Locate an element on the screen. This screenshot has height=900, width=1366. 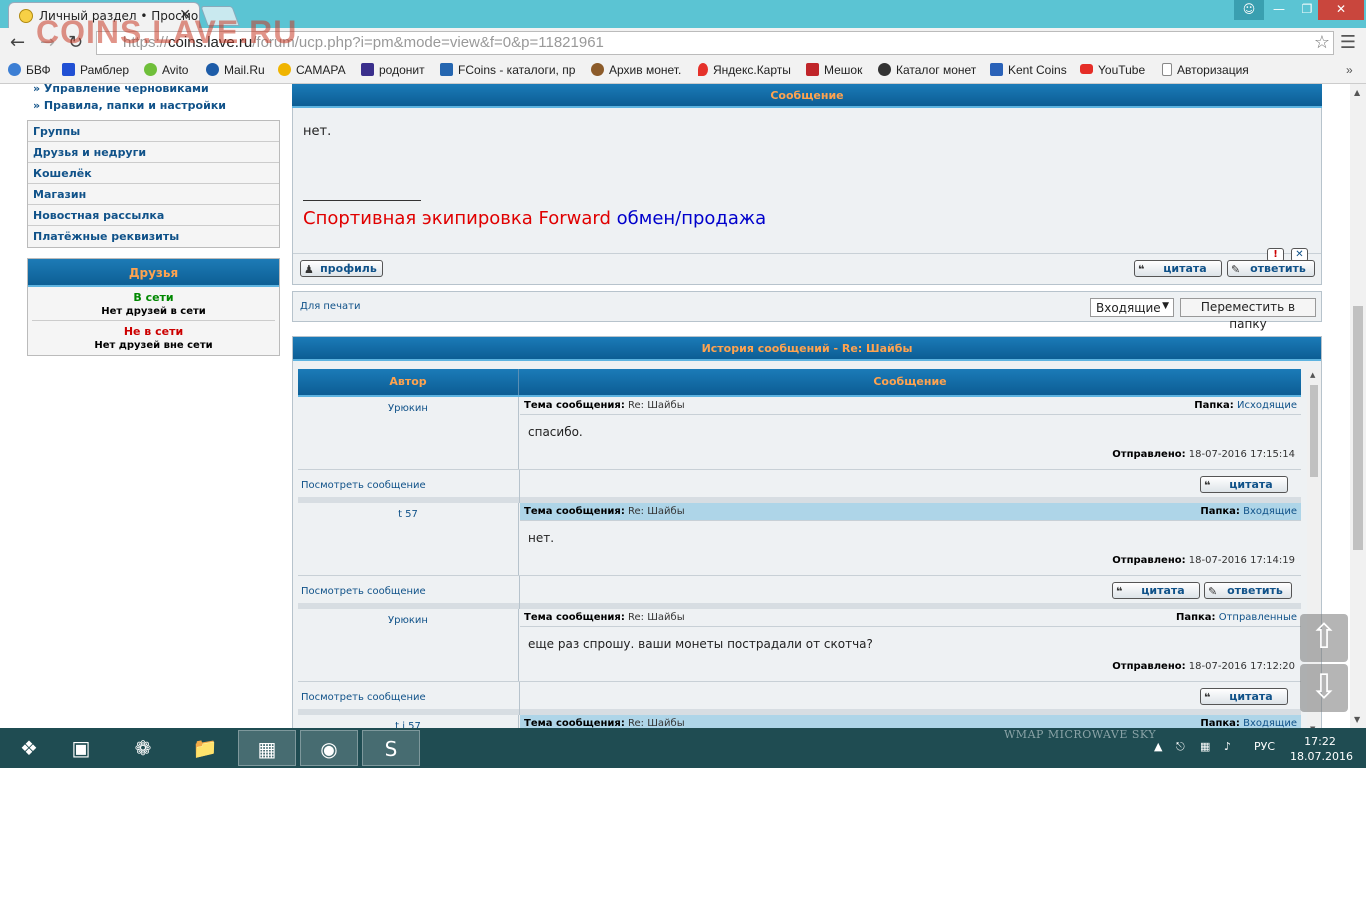
entry-author: t 57 is located at coordinates (408, 539).